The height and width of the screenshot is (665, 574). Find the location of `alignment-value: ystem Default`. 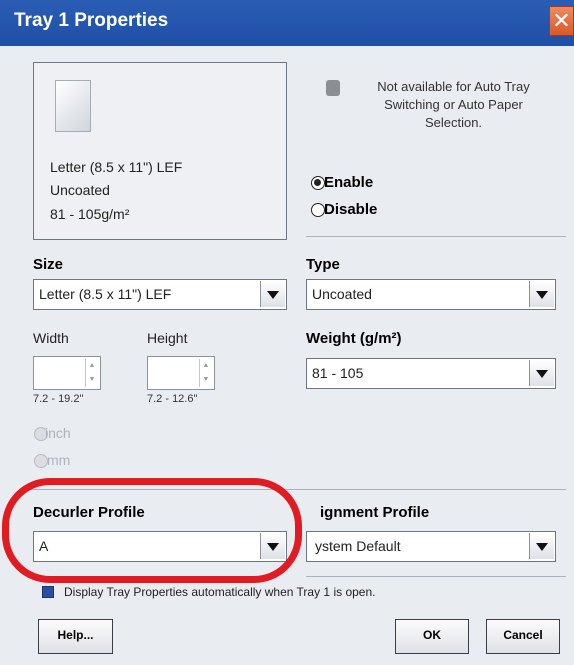

alignment-value: ystem Default is located at coordinates (358, 546).